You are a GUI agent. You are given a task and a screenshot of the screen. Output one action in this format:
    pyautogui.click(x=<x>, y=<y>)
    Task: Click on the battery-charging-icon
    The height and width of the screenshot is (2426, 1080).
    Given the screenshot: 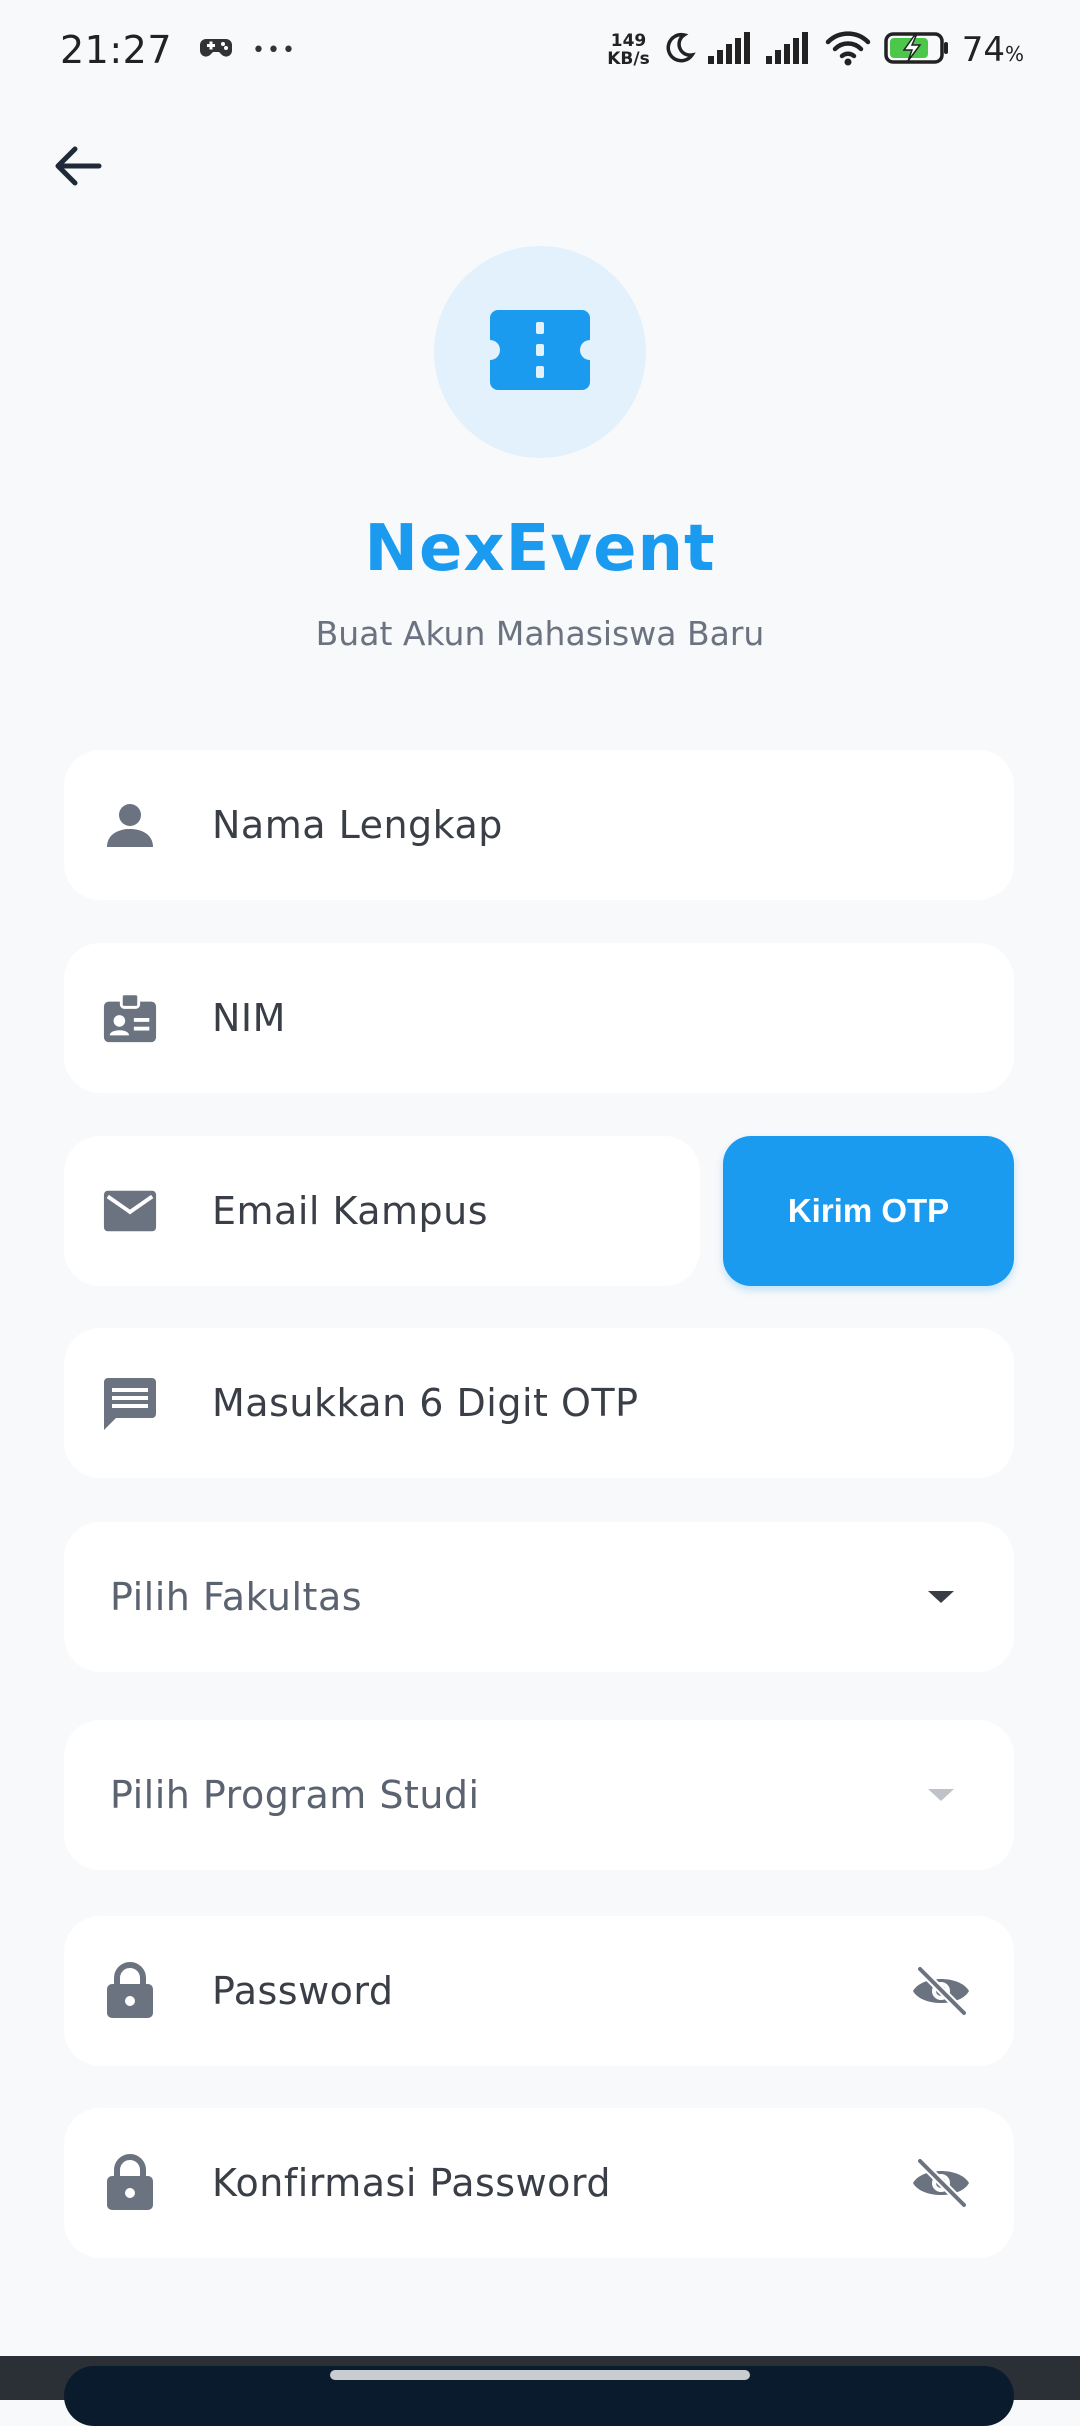 What is the action you would take?
    pyautogui.click(x=916, y=50)
    